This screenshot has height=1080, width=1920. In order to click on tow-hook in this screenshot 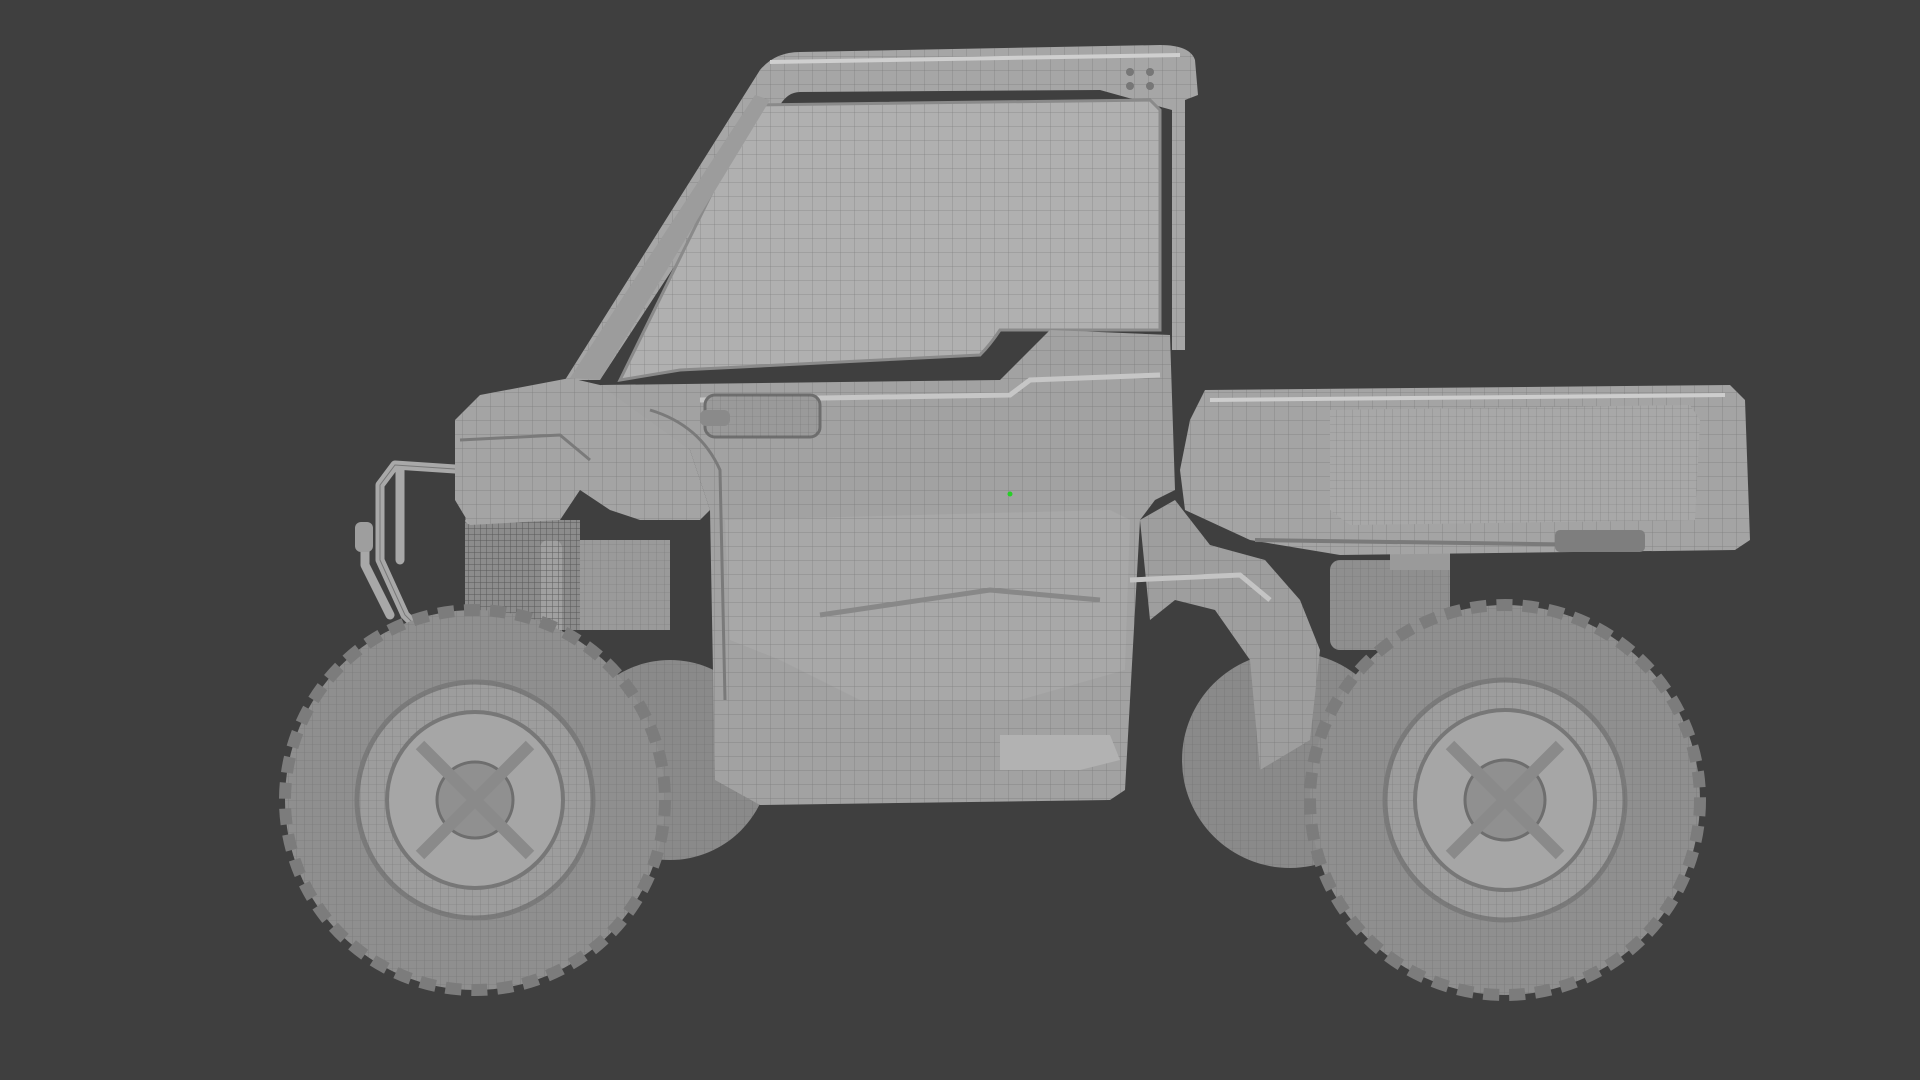, I will do `click(364, 537)`.